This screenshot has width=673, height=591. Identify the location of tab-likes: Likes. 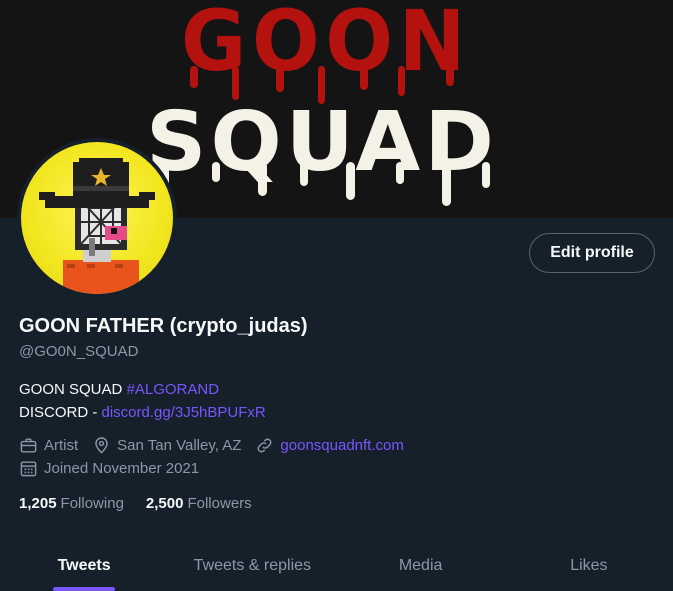
(589, 565).